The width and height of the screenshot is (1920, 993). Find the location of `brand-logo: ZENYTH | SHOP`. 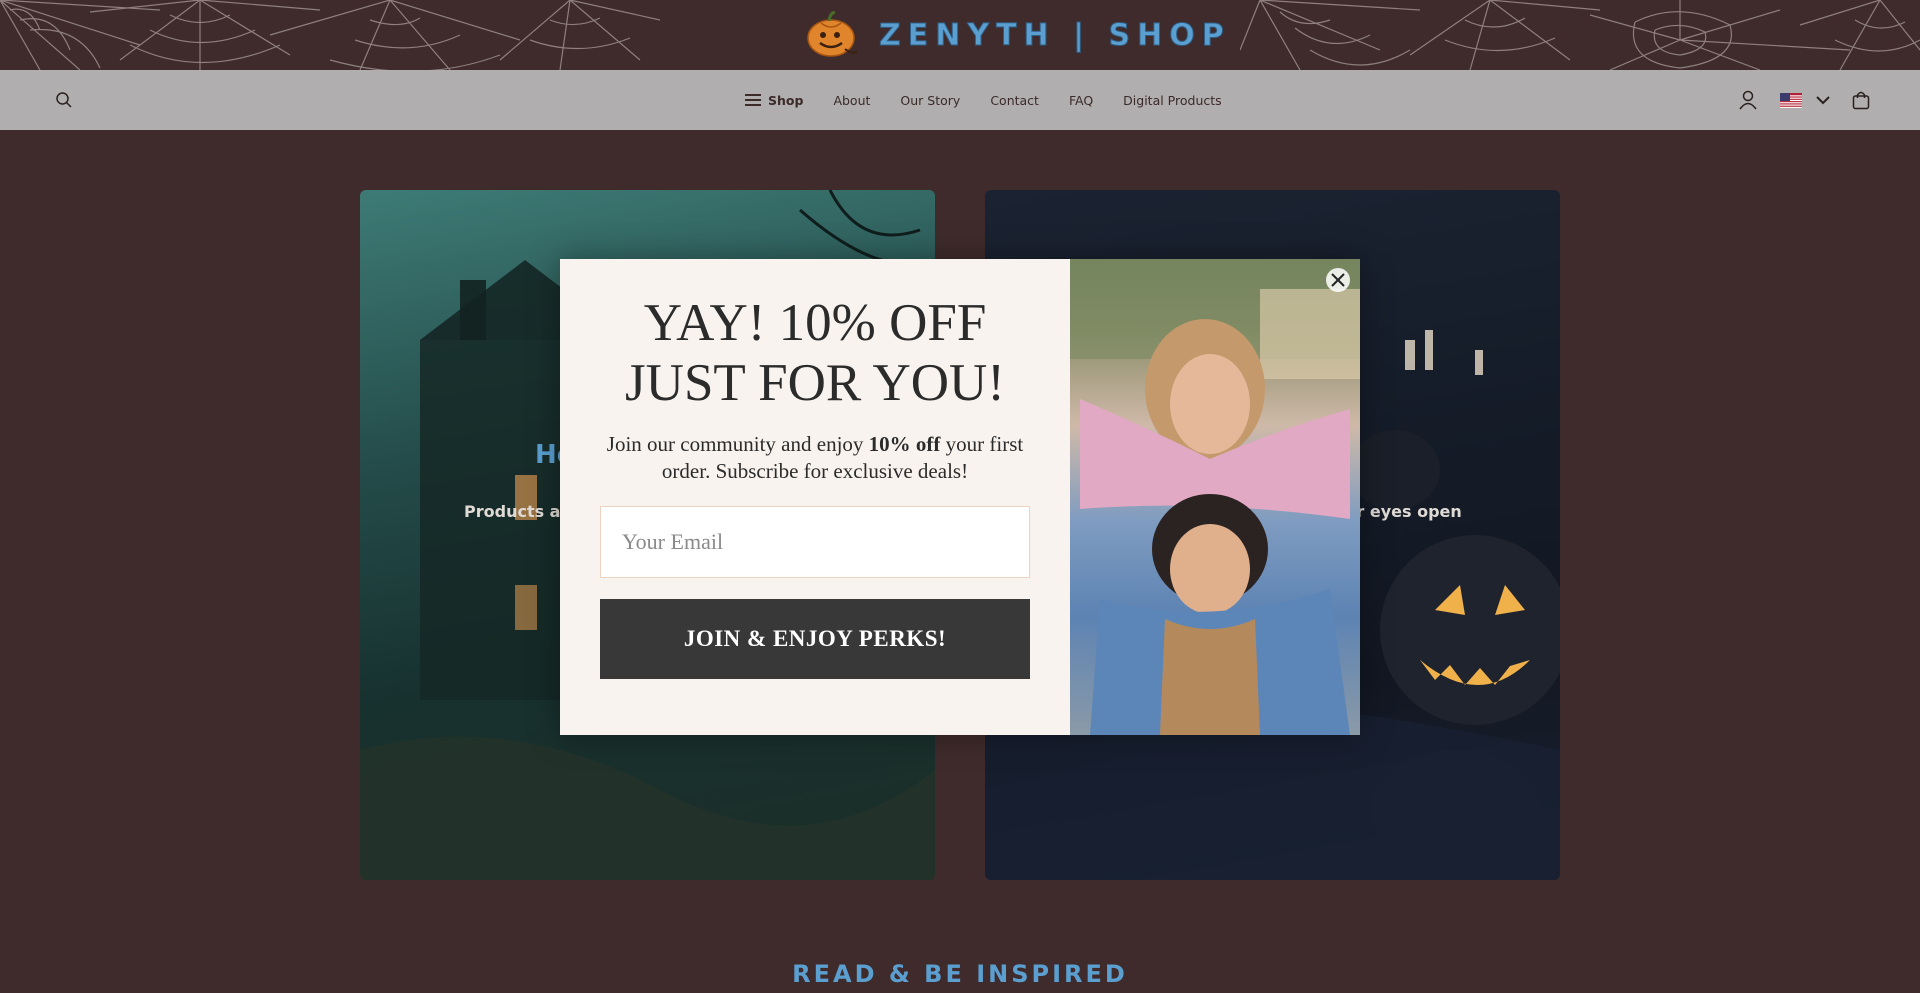

brand-logo: ZENYTH | SHOP is located at coordinates (1018, 35).